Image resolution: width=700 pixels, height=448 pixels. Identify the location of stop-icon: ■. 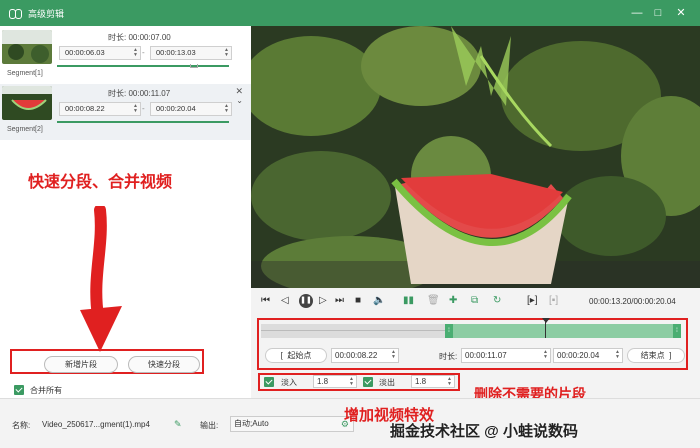
(358, 300).